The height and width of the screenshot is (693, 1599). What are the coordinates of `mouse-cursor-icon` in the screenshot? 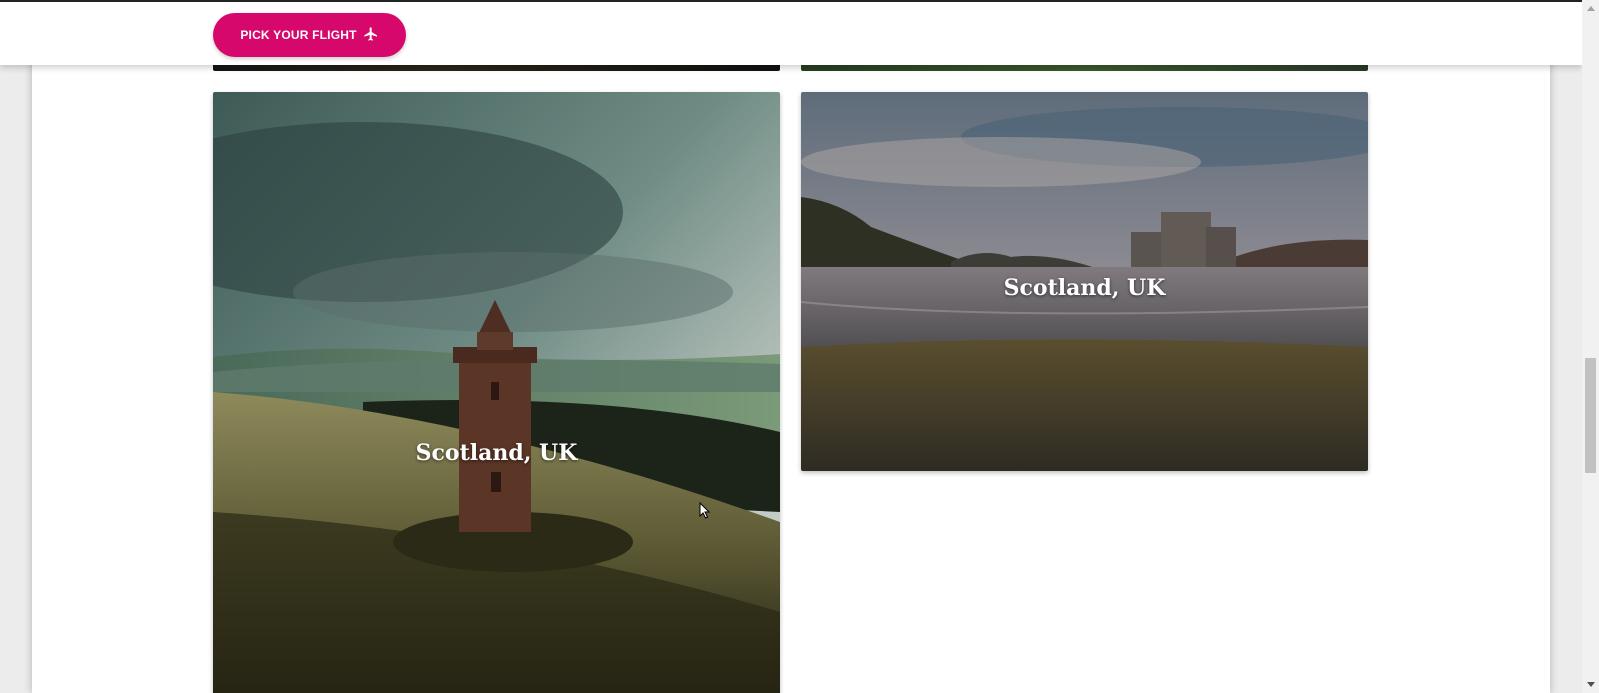 It's located at (705, 510).